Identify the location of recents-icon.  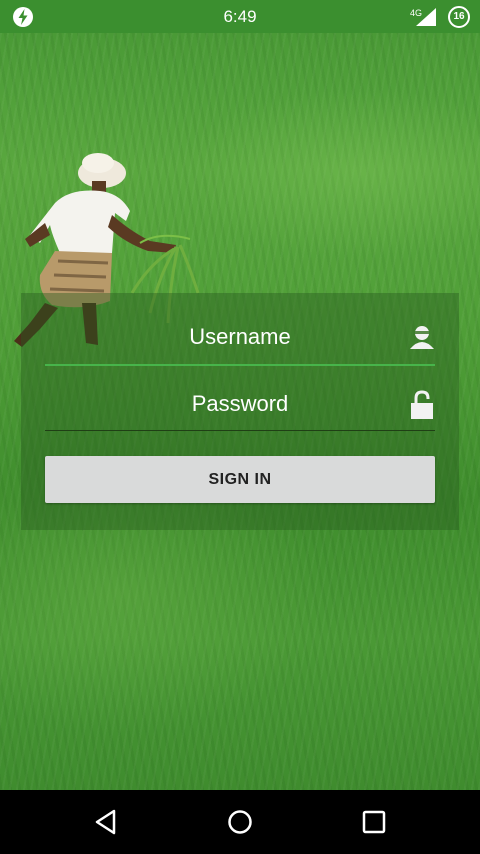
(374, 822).